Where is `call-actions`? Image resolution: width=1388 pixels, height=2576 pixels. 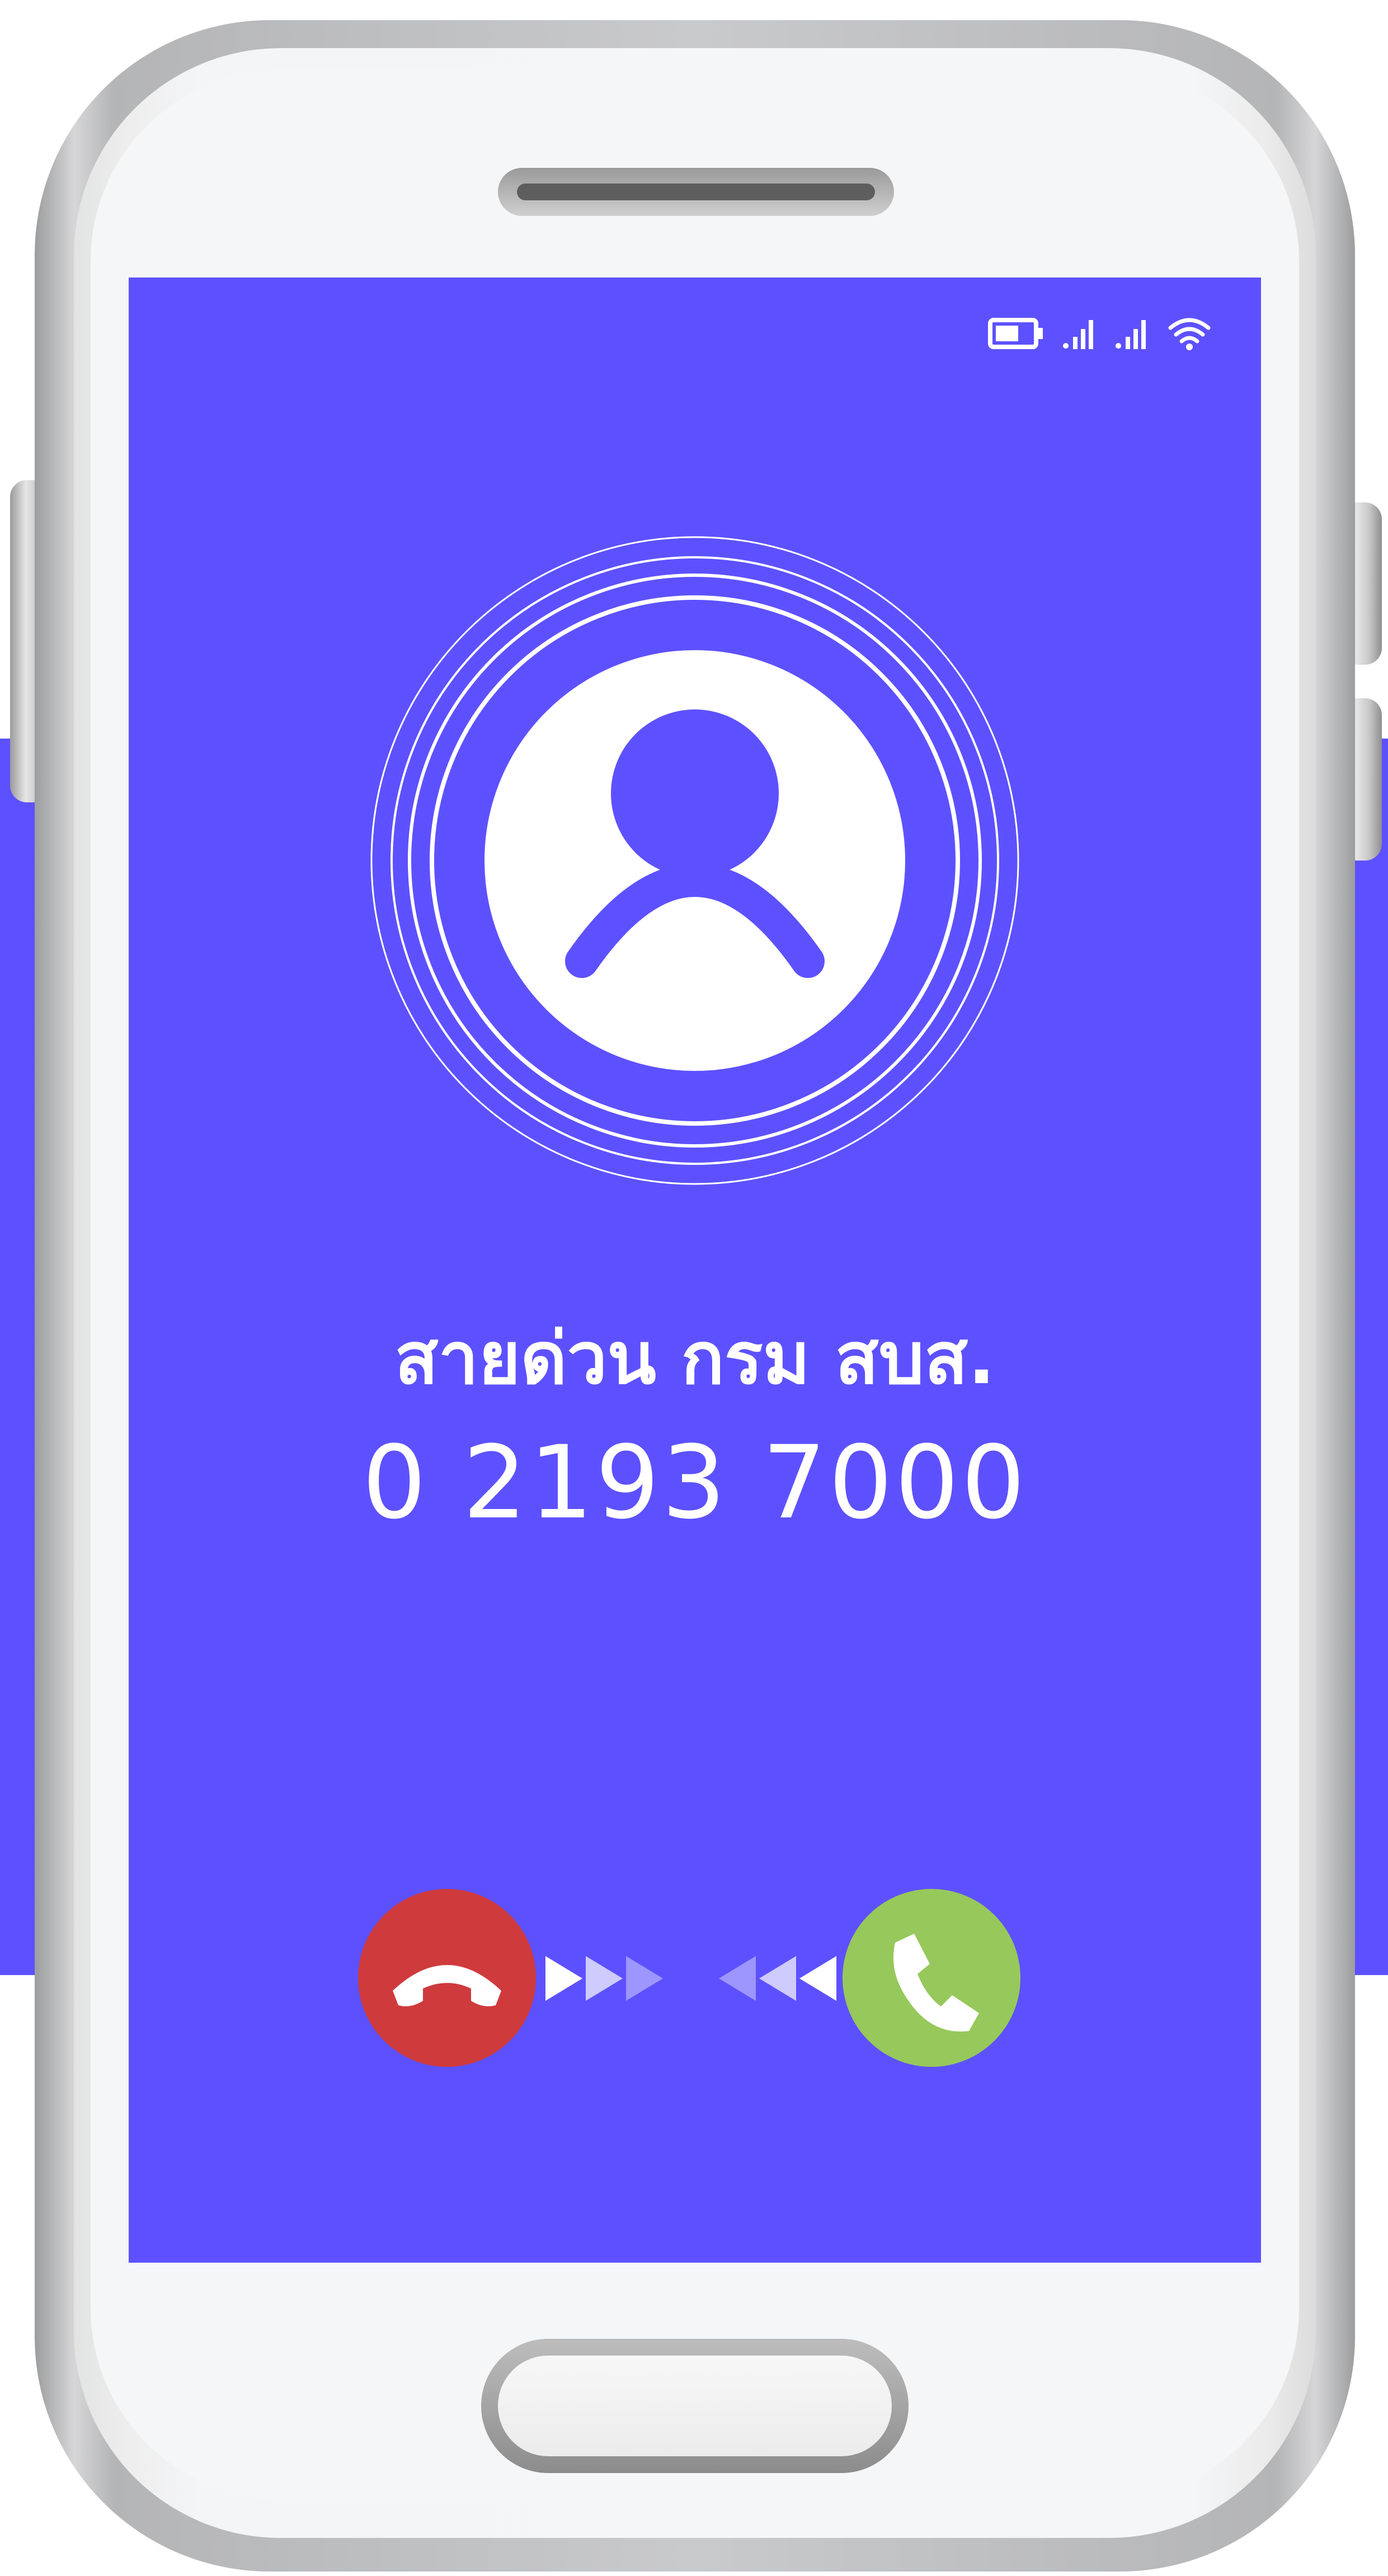
call-actions is located at coordinates (695, 1978).